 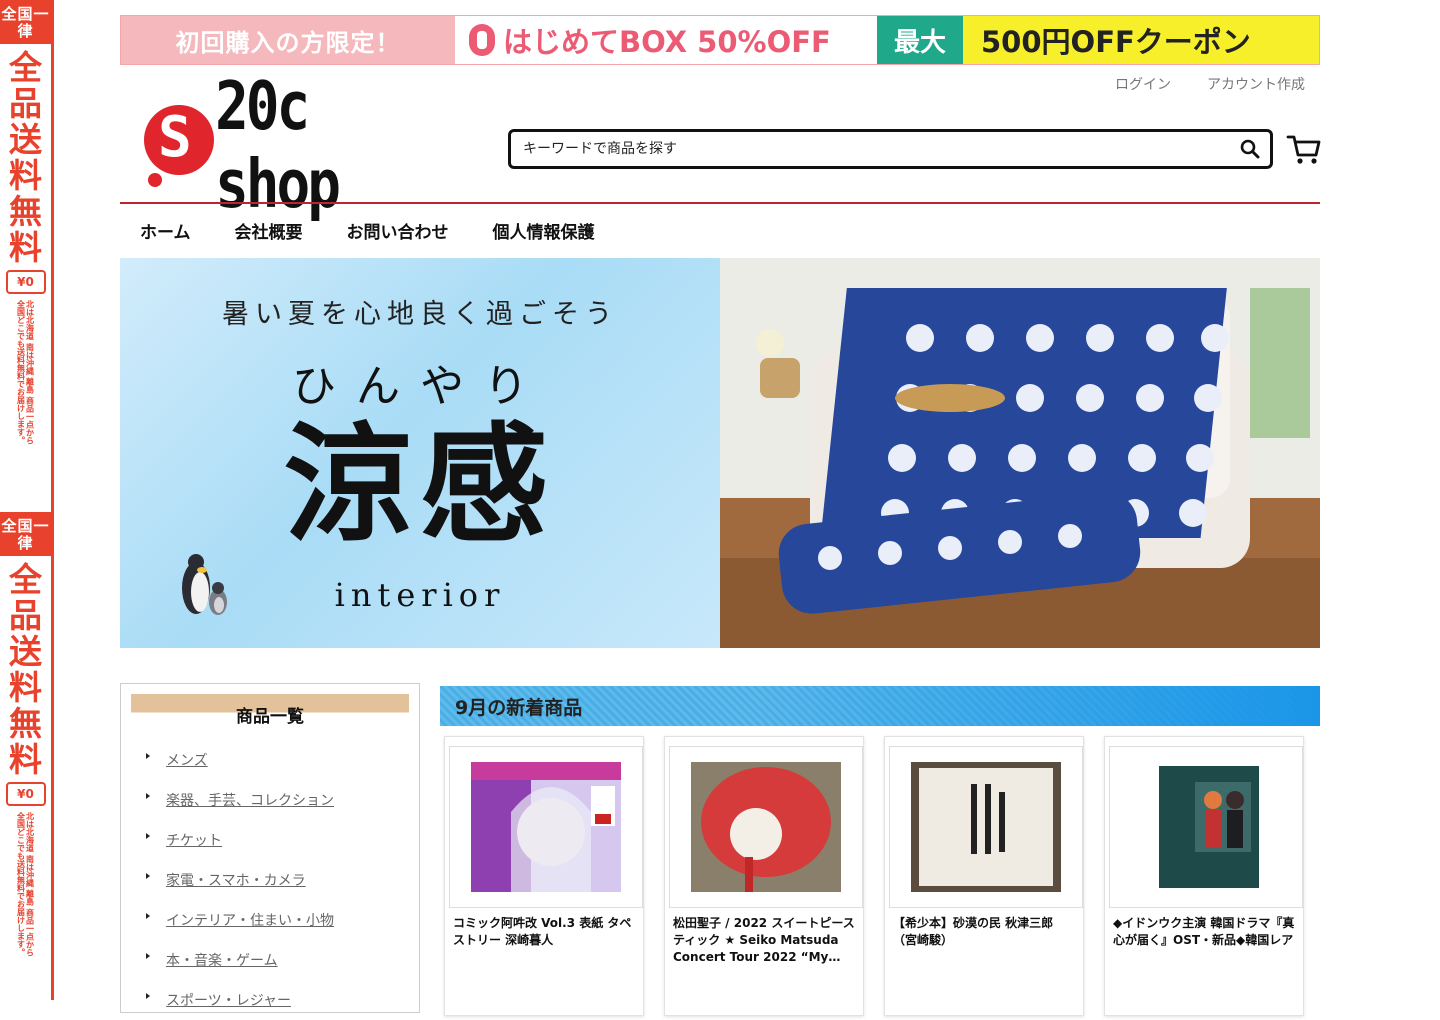 I want to click on promo-coupon: 500円OFFクーポン, so click(x=1141, y=40).